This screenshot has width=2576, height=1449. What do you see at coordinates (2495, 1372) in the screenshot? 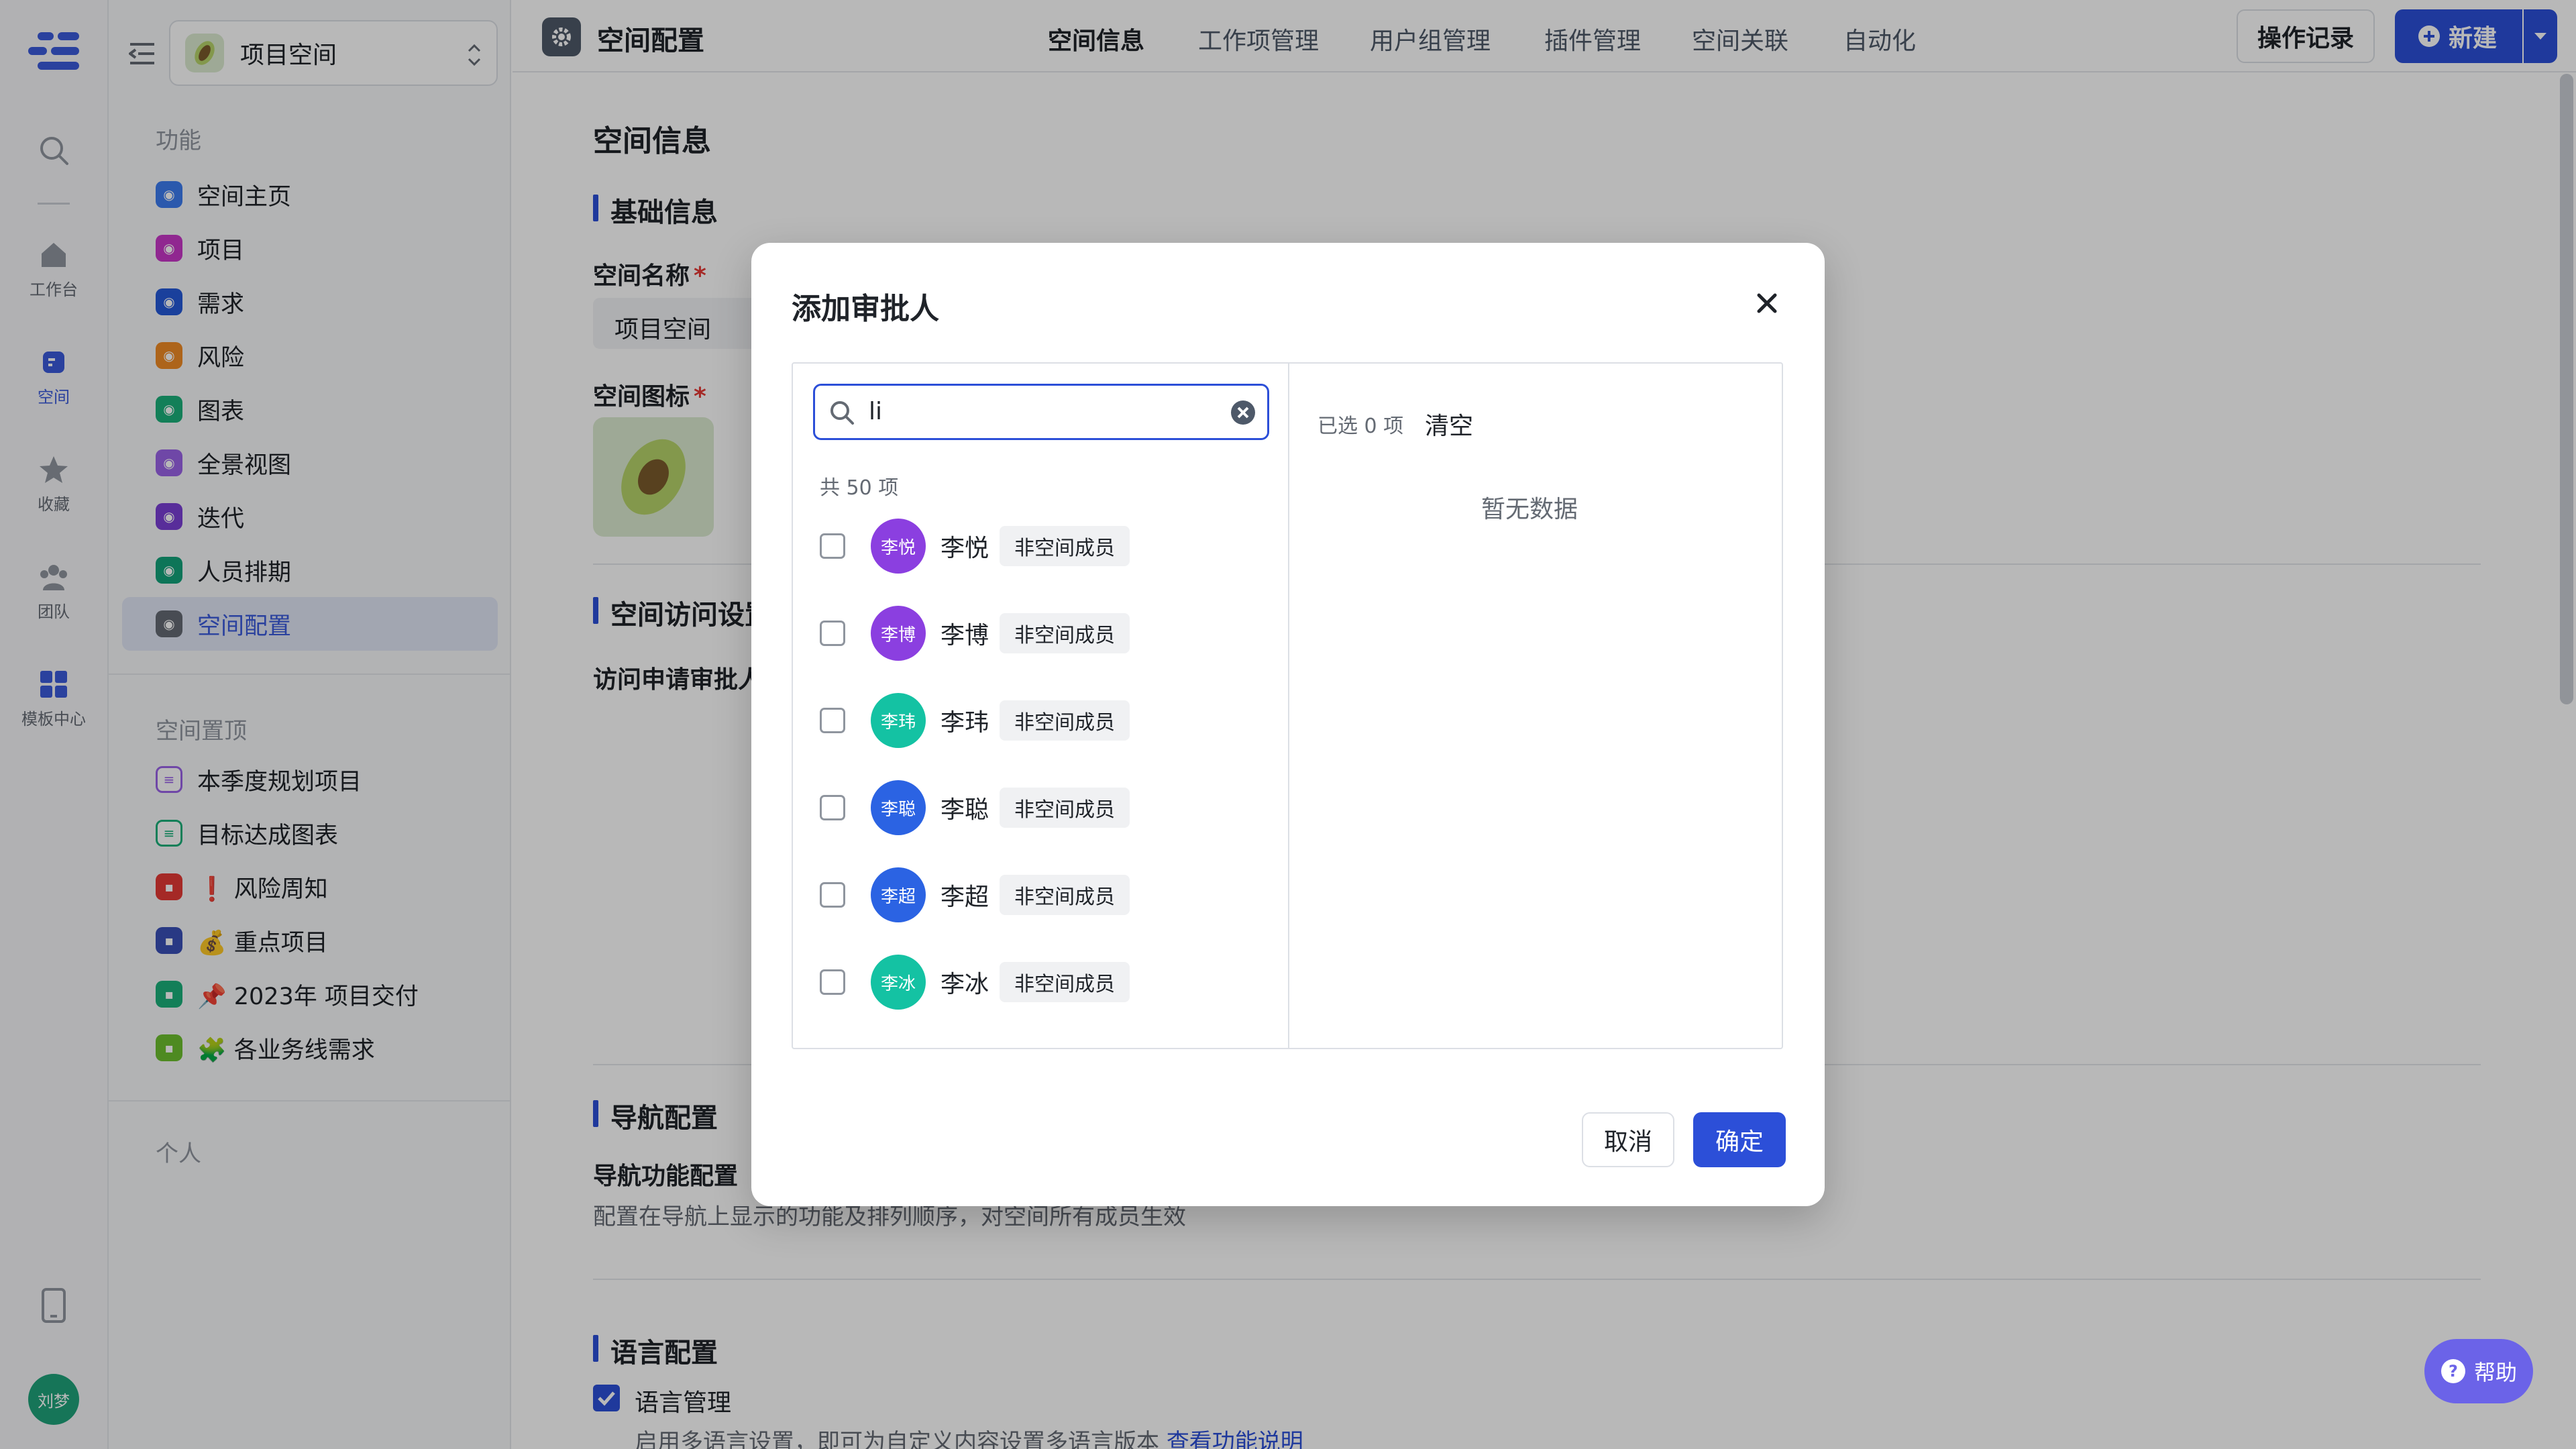
I see `help-label: 帮助` at bounding box center [2495, 1372].